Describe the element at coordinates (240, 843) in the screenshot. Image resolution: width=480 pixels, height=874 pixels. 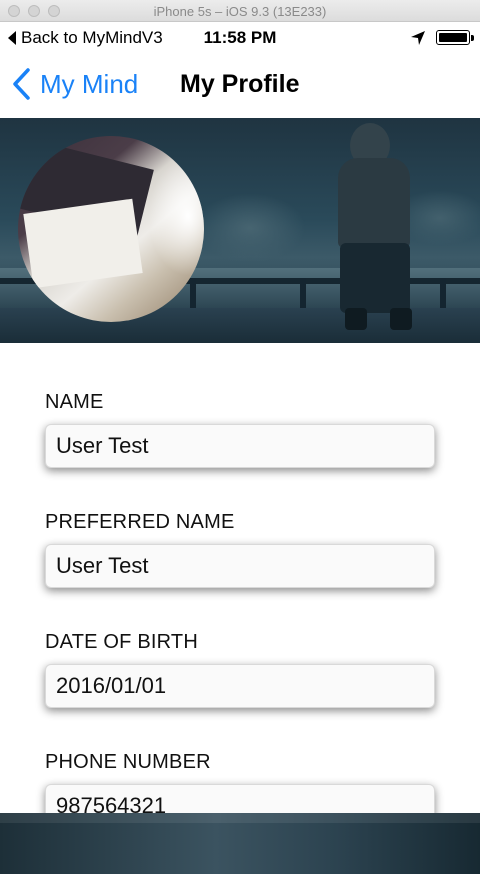
I see `footer-image-band` at that location.